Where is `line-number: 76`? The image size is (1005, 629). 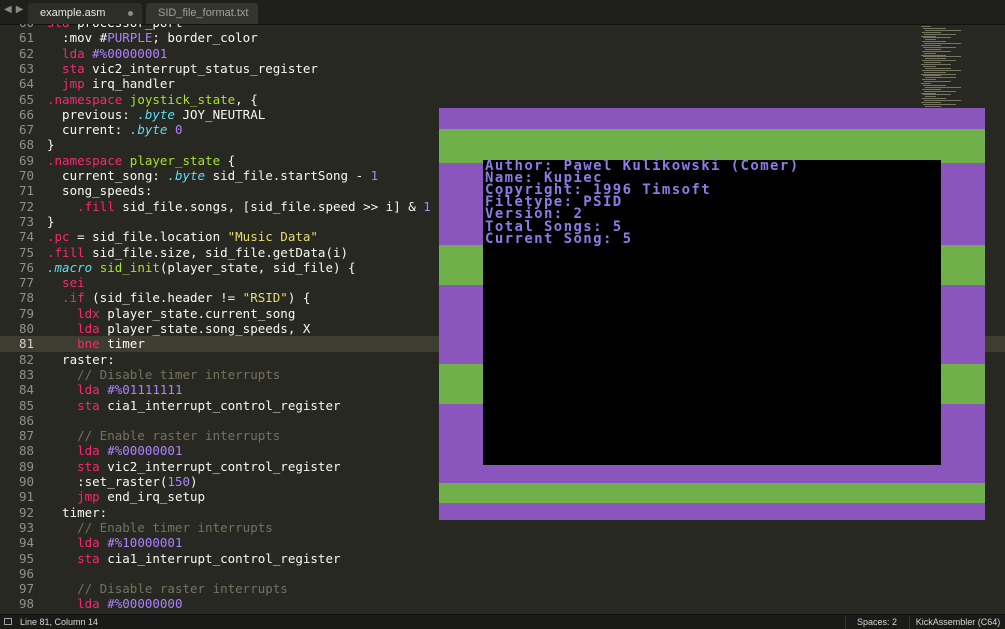 line-number: 76 is located at coordinates (23, 268).